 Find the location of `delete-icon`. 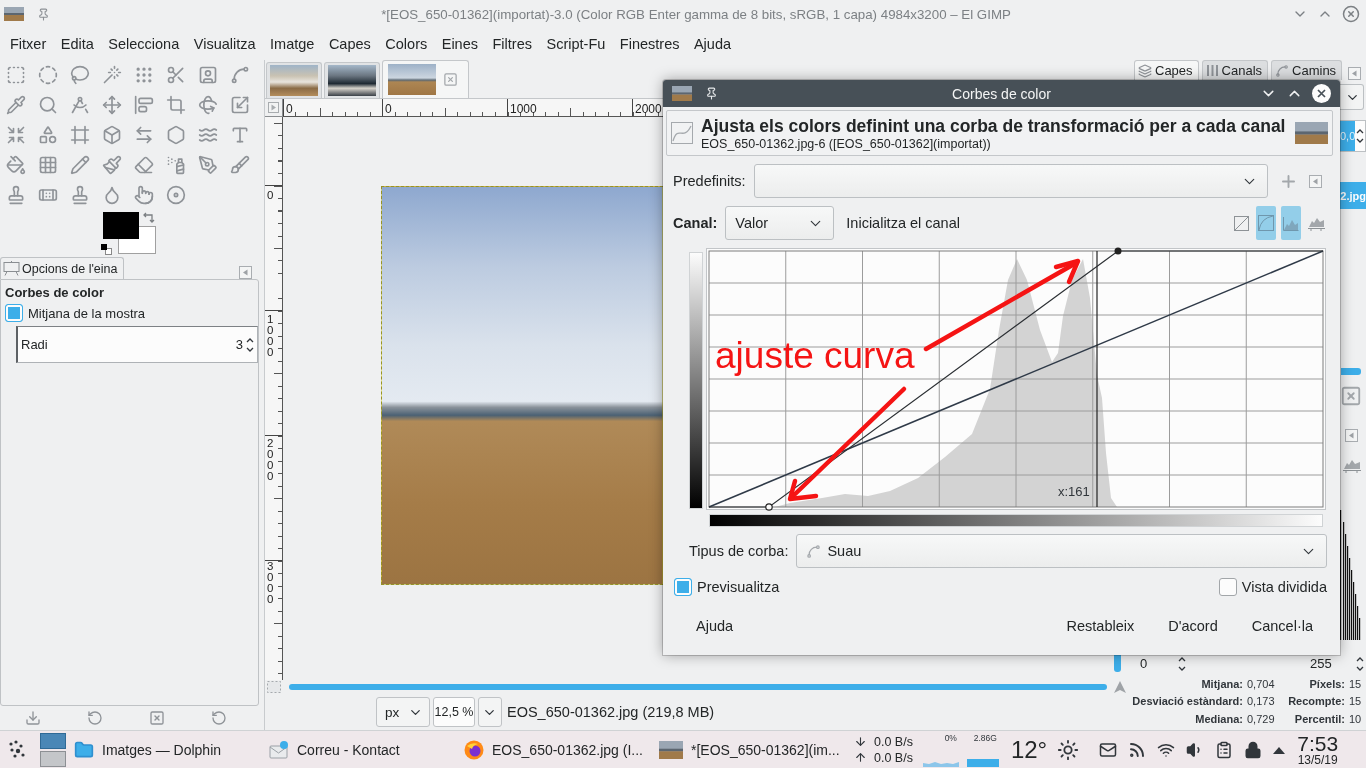

delete-icon is located at coordinates (1351, 396).